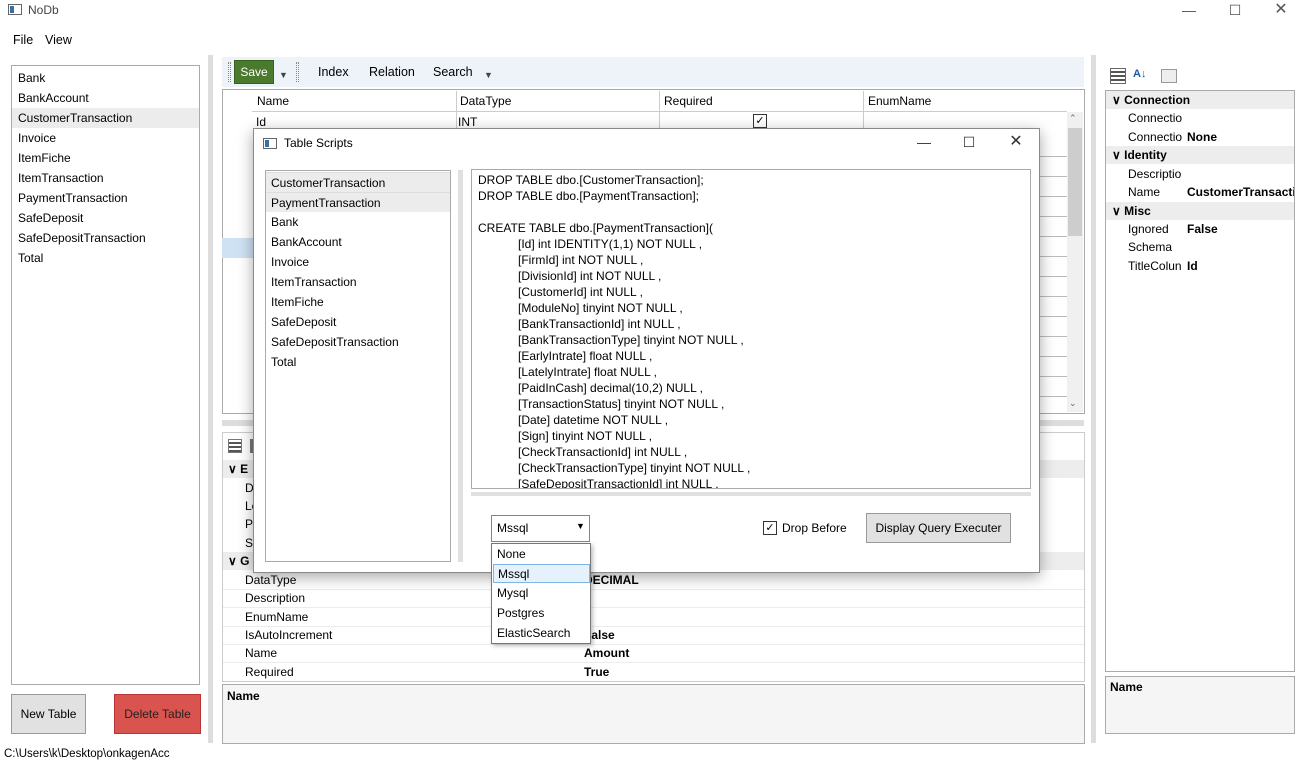 Image resolution: width=1305 pixels, height=767 pixels. What do you see at coordinates (1151, 100) in the screenshot?
I see `property-category-label: ∨ Connection` at bounding box center [1151, 100].